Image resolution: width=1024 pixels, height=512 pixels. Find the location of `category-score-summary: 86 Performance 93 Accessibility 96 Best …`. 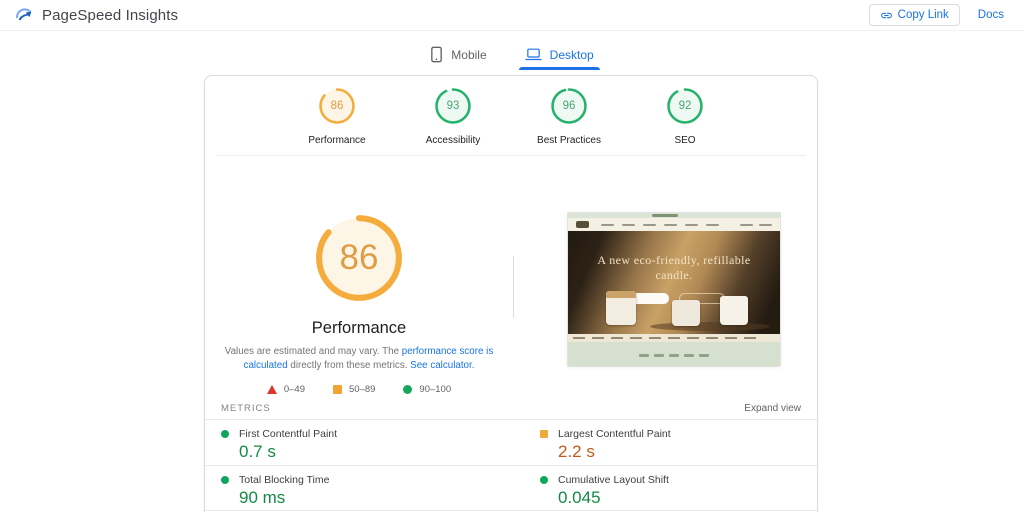

category-score-summary: 86 Performance 93 Accessibility 96 Best … is located at coordinates (511, 115).